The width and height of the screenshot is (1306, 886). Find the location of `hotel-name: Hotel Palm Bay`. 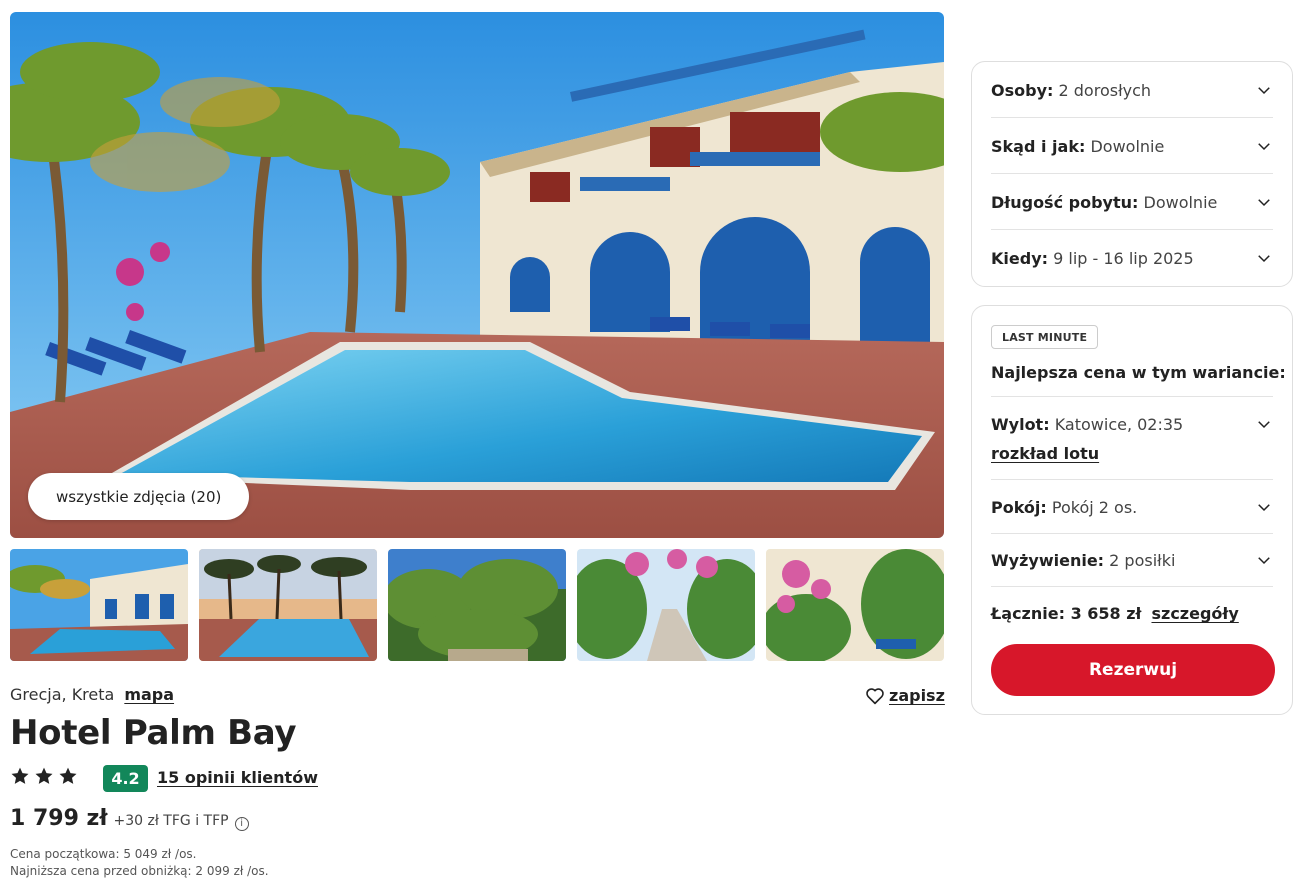

hotel-name: Hotel Palm Bay is located at coordinates (153, 733).